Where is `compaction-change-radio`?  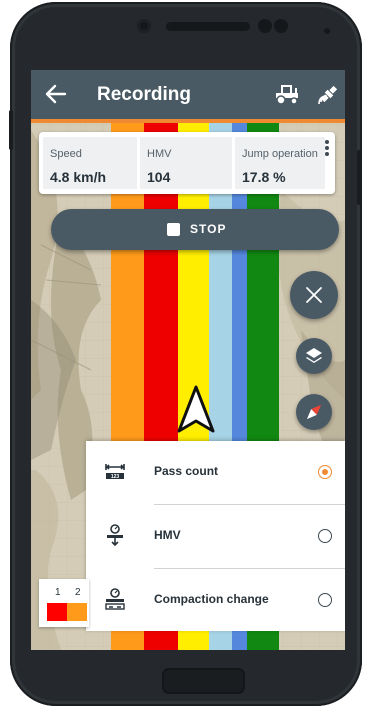
compaction-change-radio is located at coordinates (325, 600).